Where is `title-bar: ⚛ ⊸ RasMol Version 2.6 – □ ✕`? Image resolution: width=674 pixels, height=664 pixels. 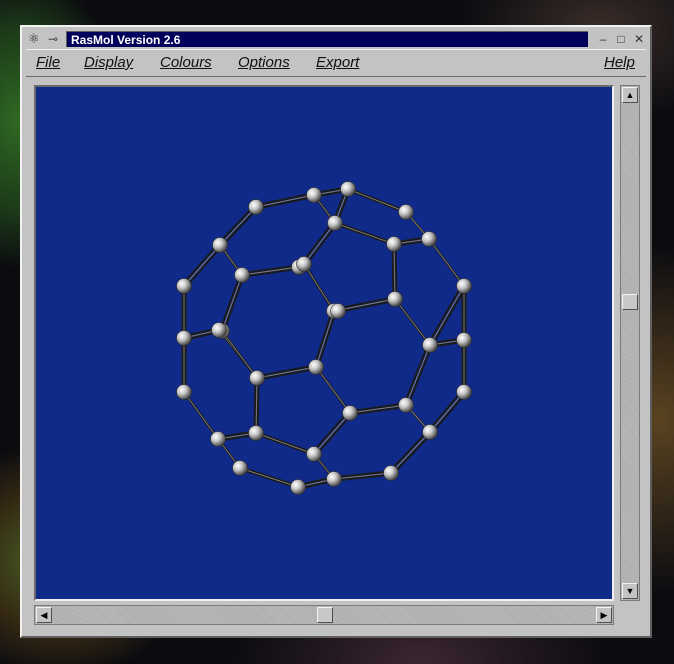
title-bar: ⚛ ⊸ RasMol Version 2.6 – □ ✕ is located at coordinates (336, 39).